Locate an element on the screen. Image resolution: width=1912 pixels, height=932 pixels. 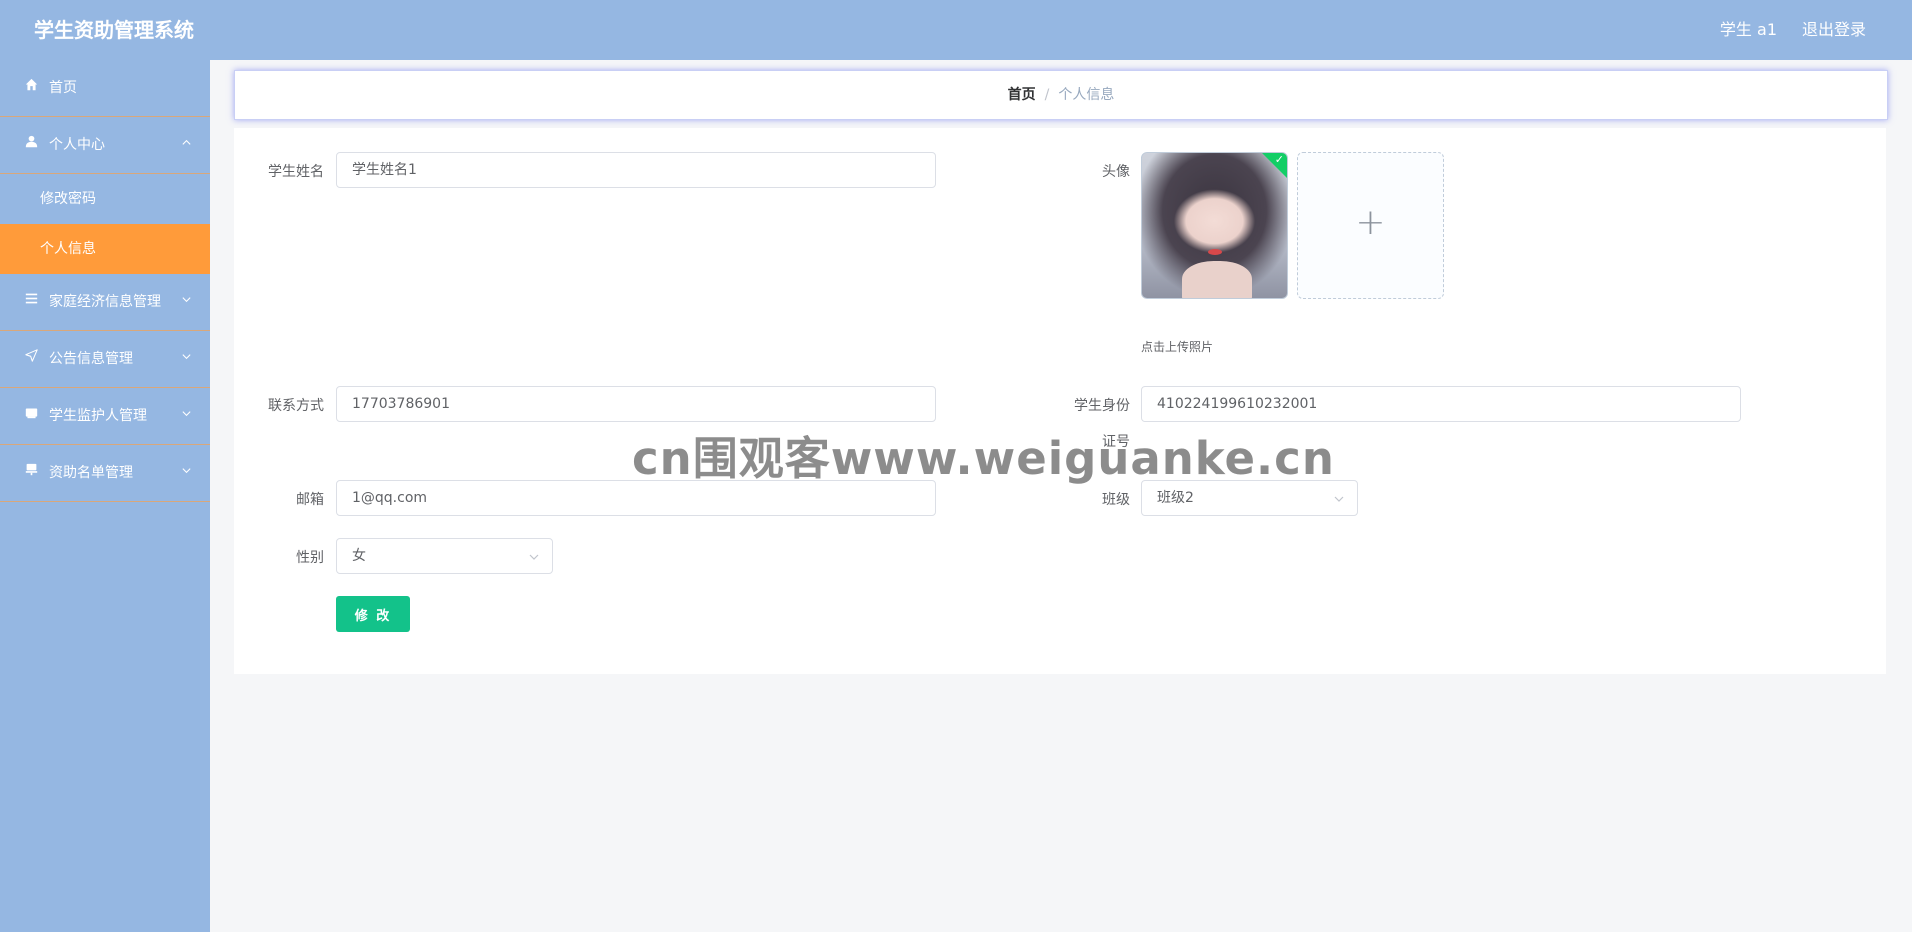
class-select-value: 班级2 is located at coordinates (1175, 498).